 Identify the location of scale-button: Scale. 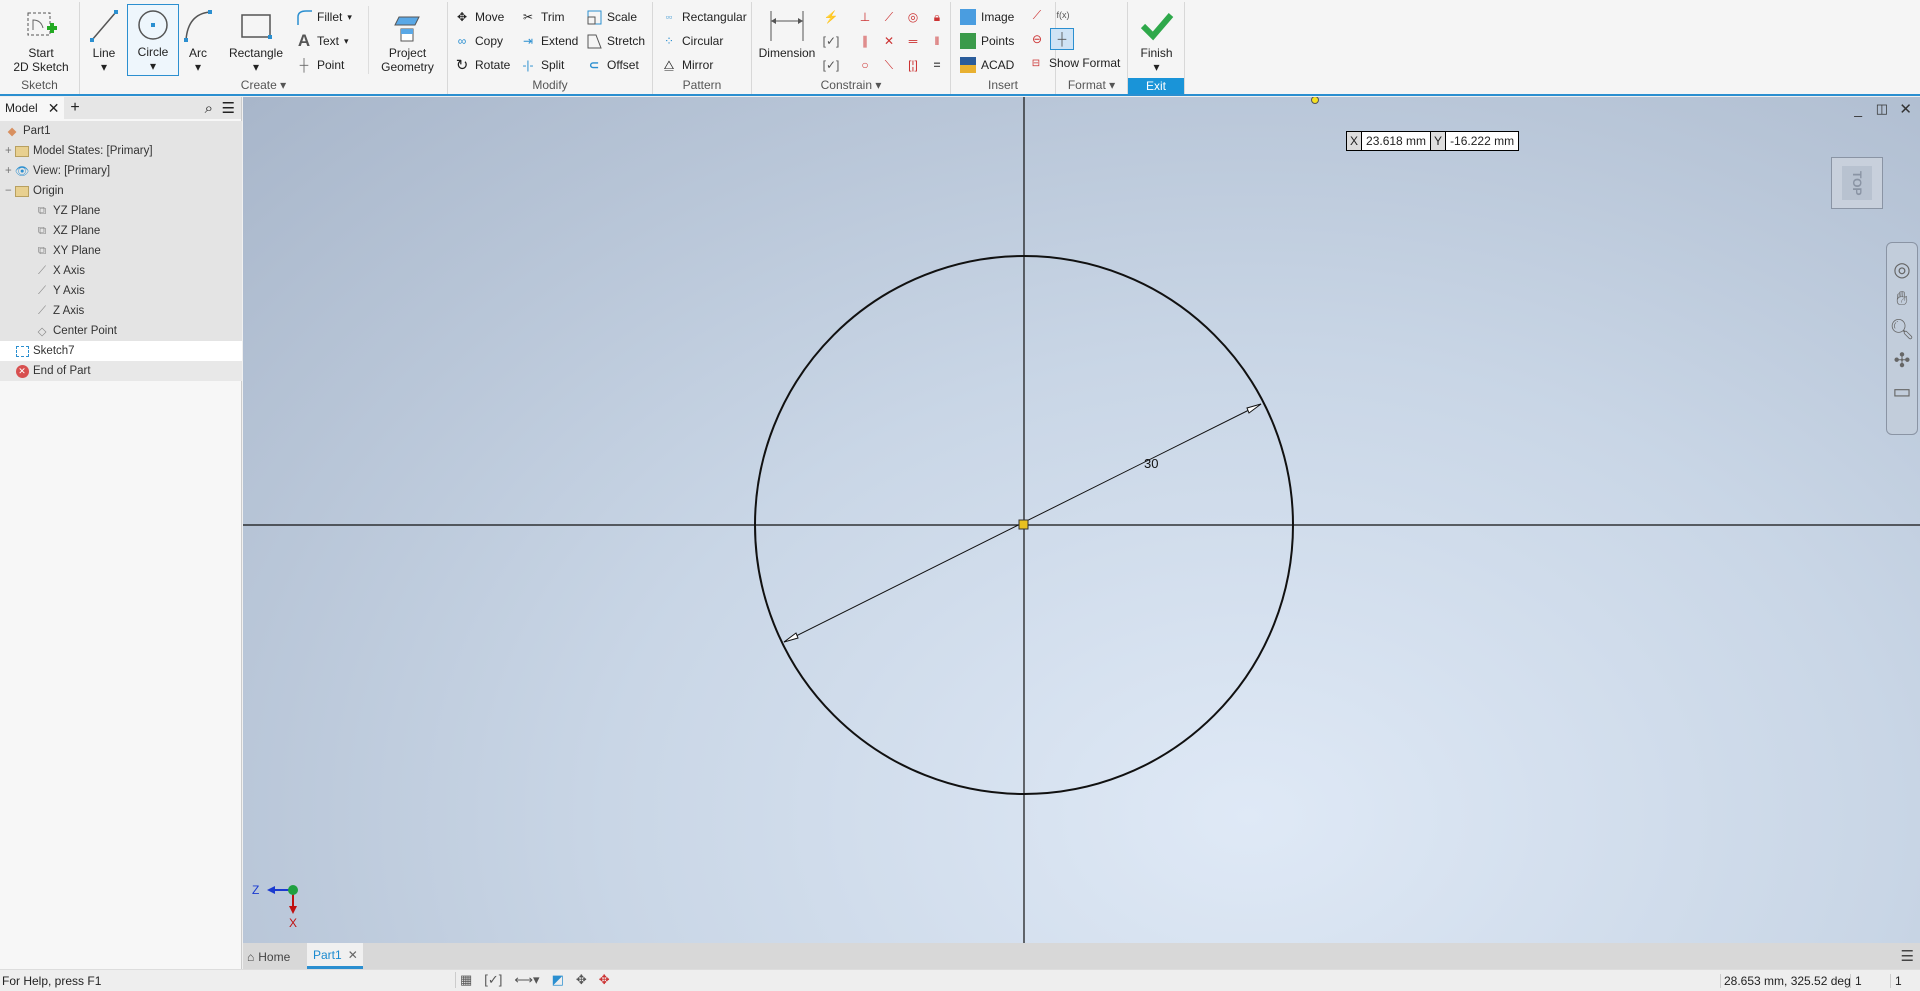
(611, 17).